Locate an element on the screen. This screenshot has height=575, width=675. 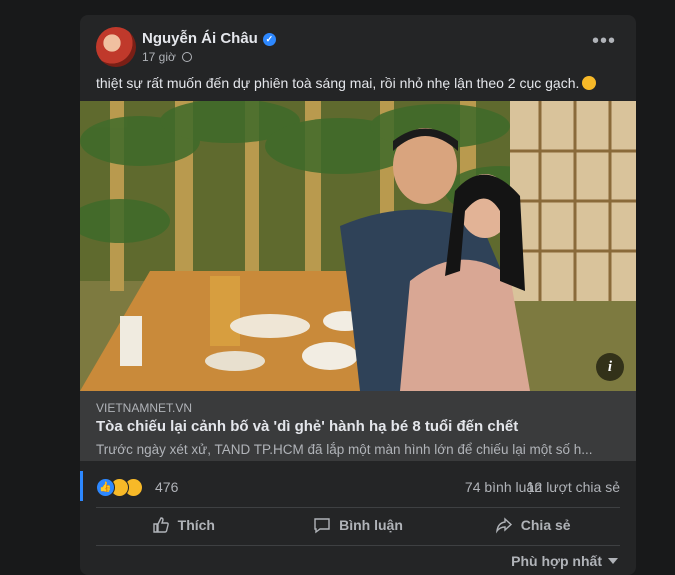
author-name: Nguyễn Ái Châu is located at coordinates (200, 38).